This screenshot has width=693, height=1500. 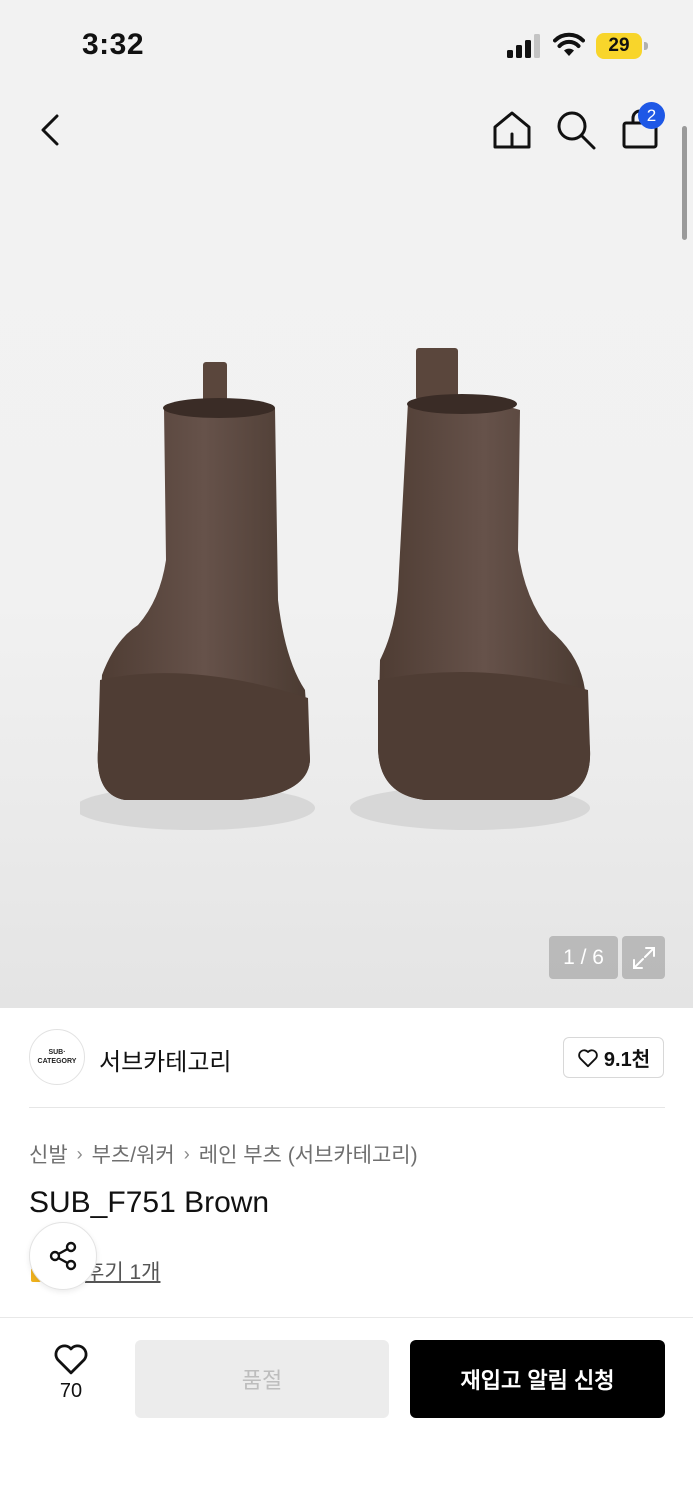 What do you see at coordinates (627, 1060) in the screenshot?
I see `brand-like-count: 9.1천` at bounding box center [627, 1060].